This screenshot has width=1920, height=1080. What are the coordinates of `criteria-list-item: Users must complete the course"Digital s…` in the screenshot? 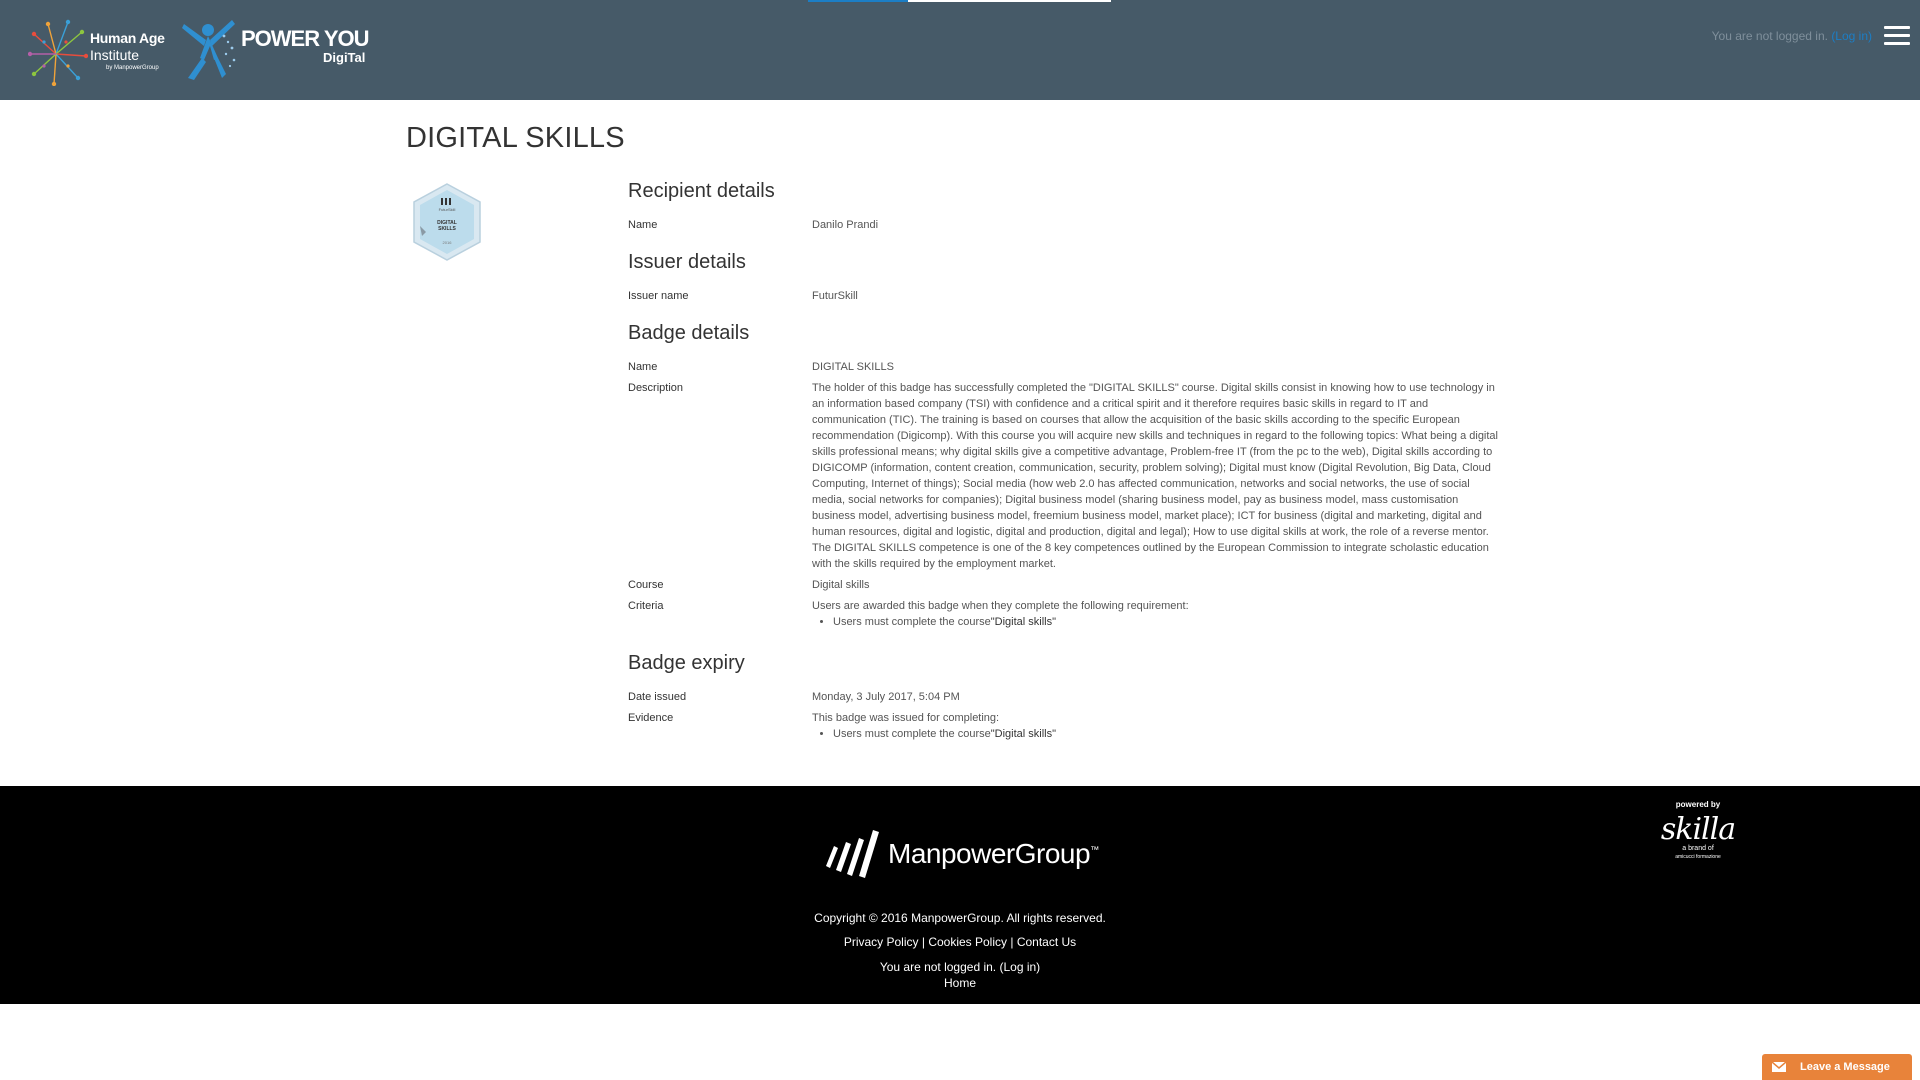 It's located at (1165, 622).